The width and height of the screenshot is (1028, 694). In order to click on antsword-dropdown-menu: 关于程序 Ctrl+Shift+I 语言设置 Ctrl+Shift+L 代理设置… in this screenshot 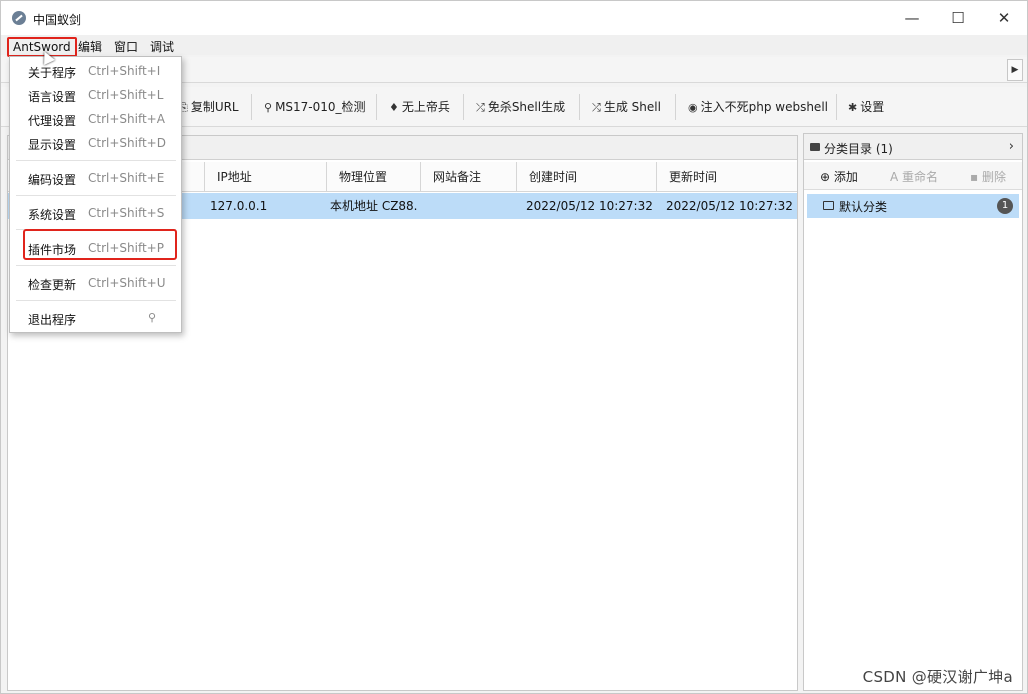, I will do `click(95, 194)`.